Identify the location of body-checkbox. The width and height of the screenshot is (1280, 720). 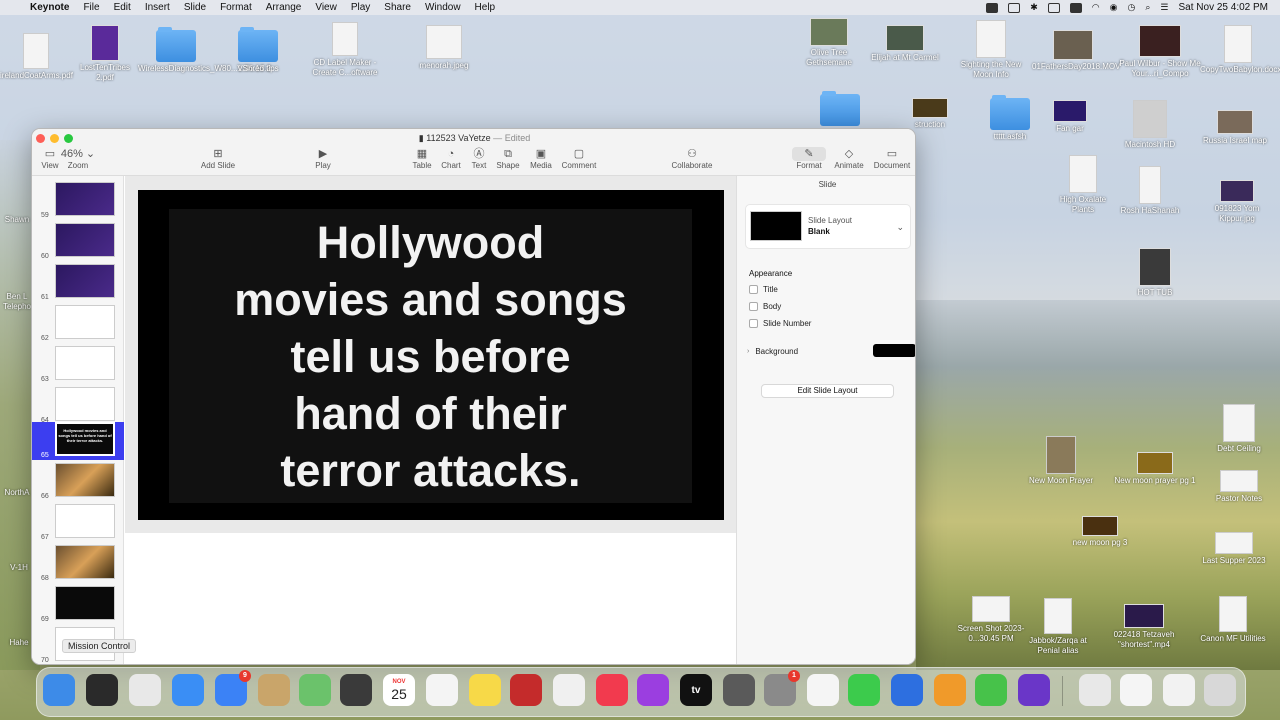
(753, 306).